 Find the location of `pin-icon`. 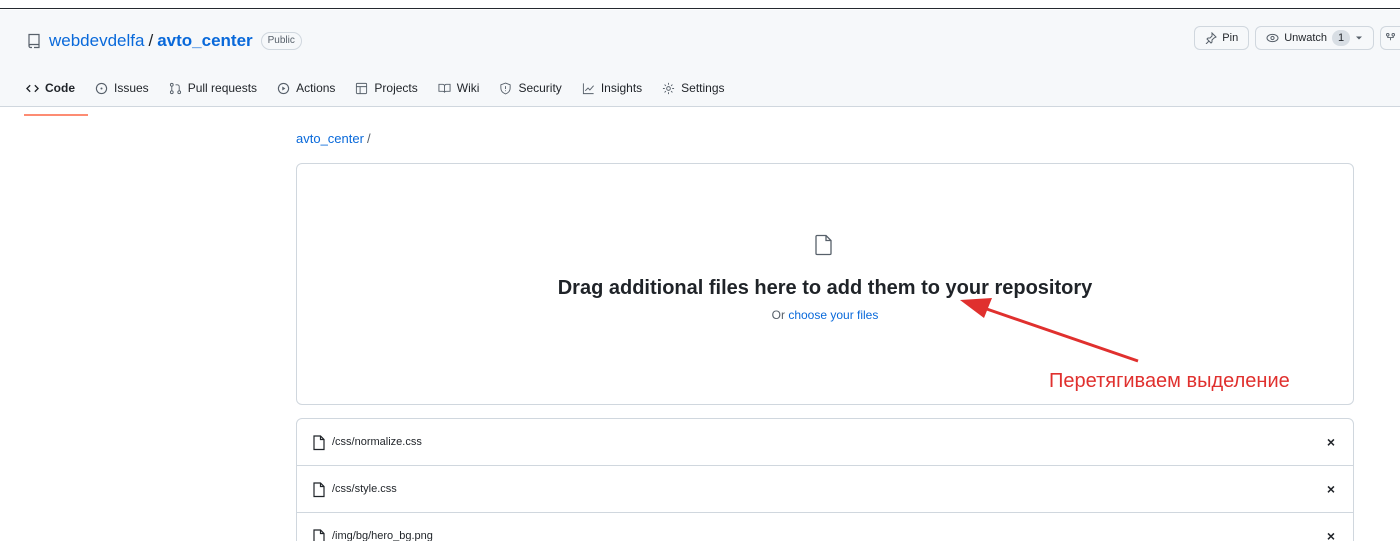

pin-icon is located at coordinates (1211, 38).